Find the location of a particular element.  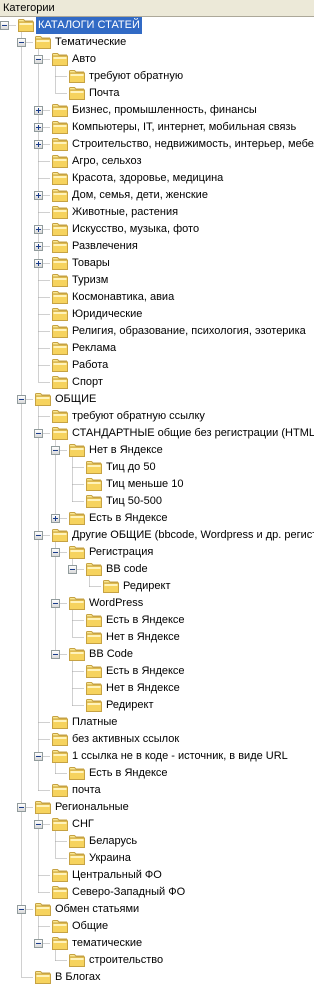

tree-item: Тиц меньше 10 is located at coordinates (157, 484).